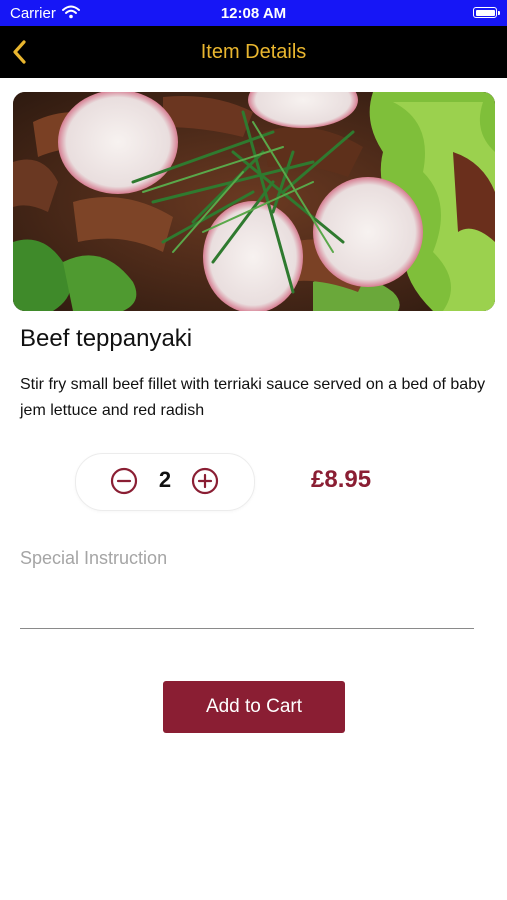  Describe the element at coordinates (341, 479) in the screenshot. I see `item-price: £8.95` at that location.